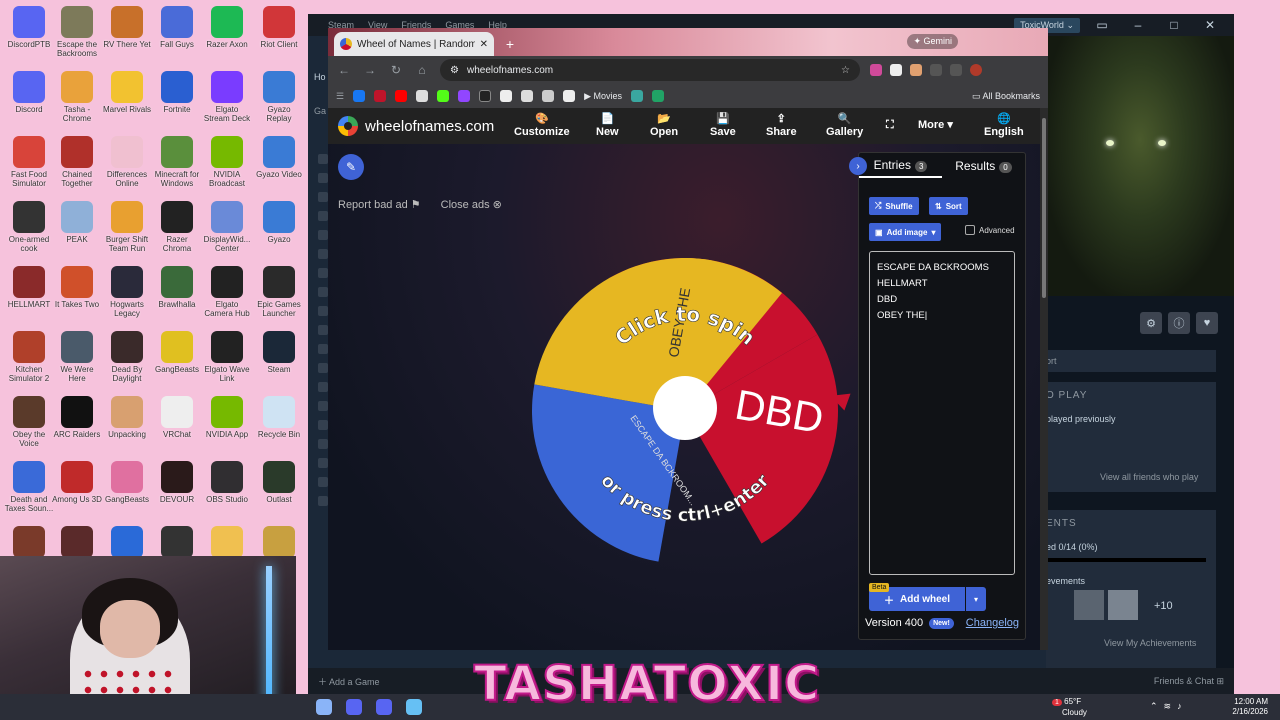 The image size is (1280, 720). Describe the element at coordinates (77, 162) in the screenshot. I see `desktop-shortcut: Chained Together` at that location.